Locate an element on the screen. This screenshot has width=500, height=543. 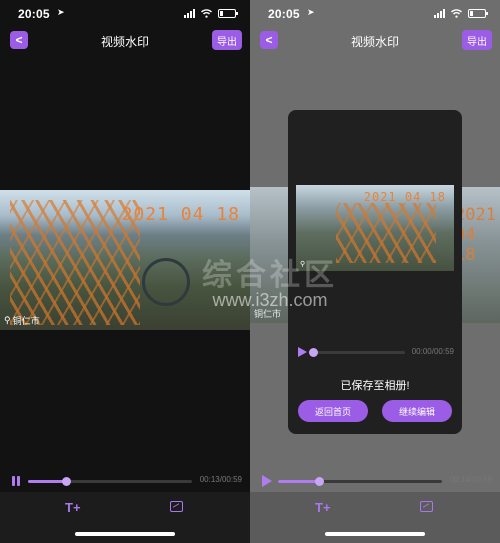
site-watermark: 综合社区 www.i3zh.com is located at coordinates (270, 280).